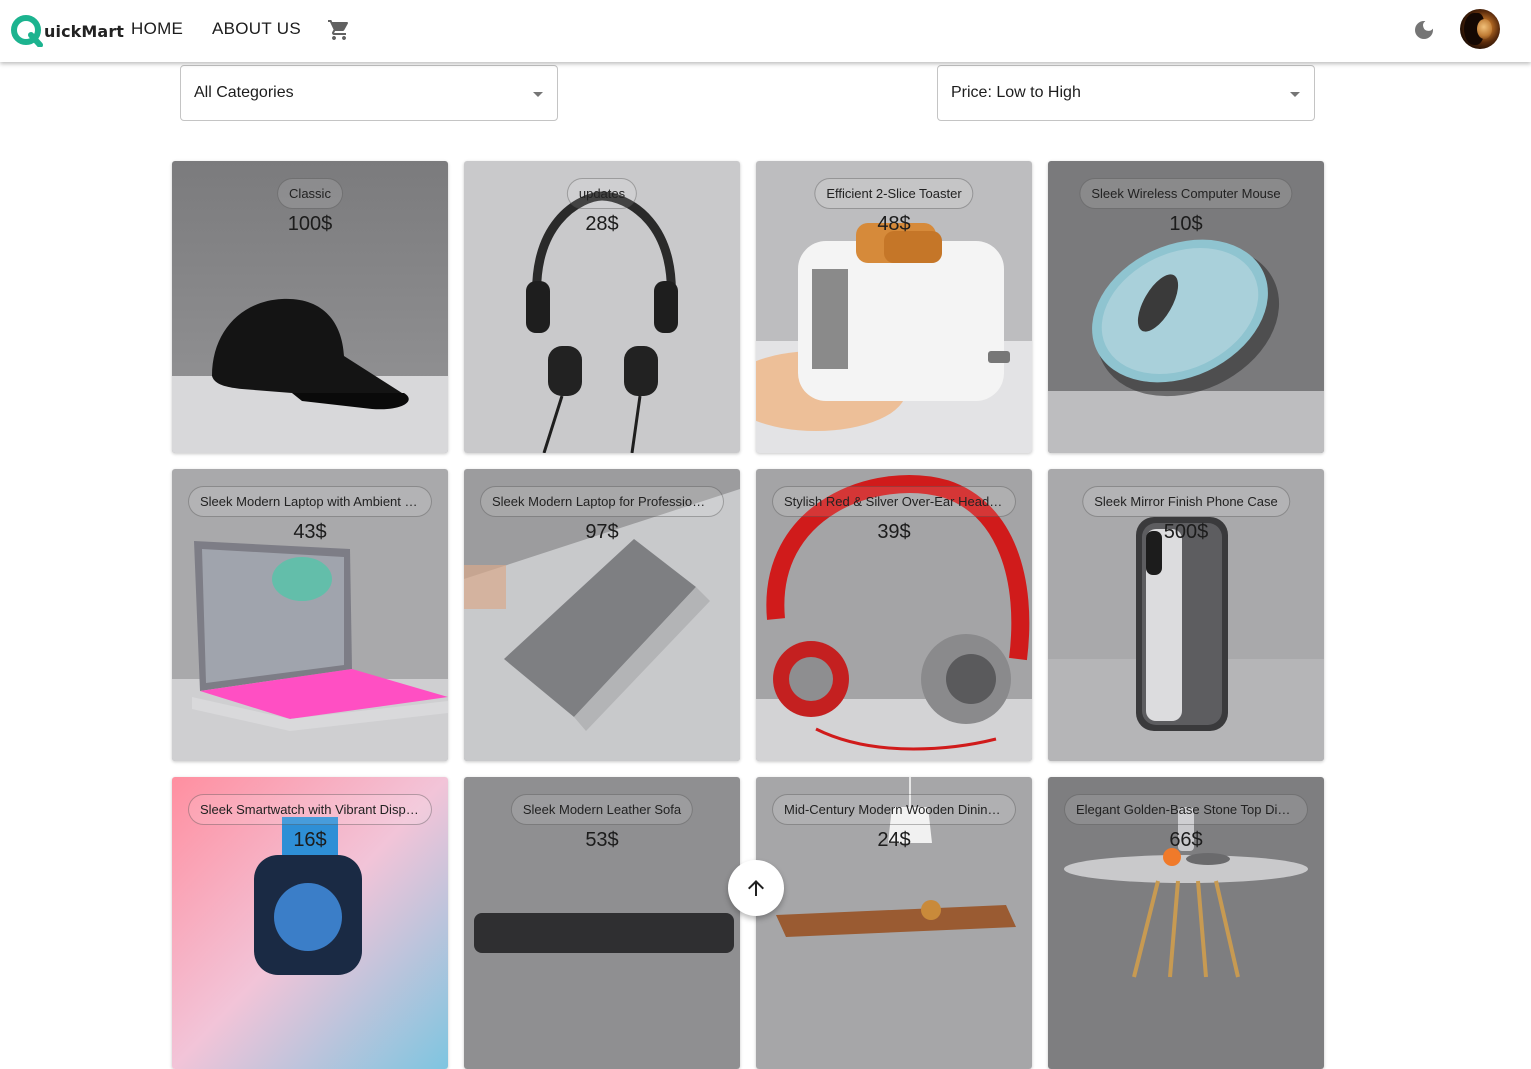 This screenshot has height=1069, width=1531. I want to click on product-price: 97$, so click(602, 532).